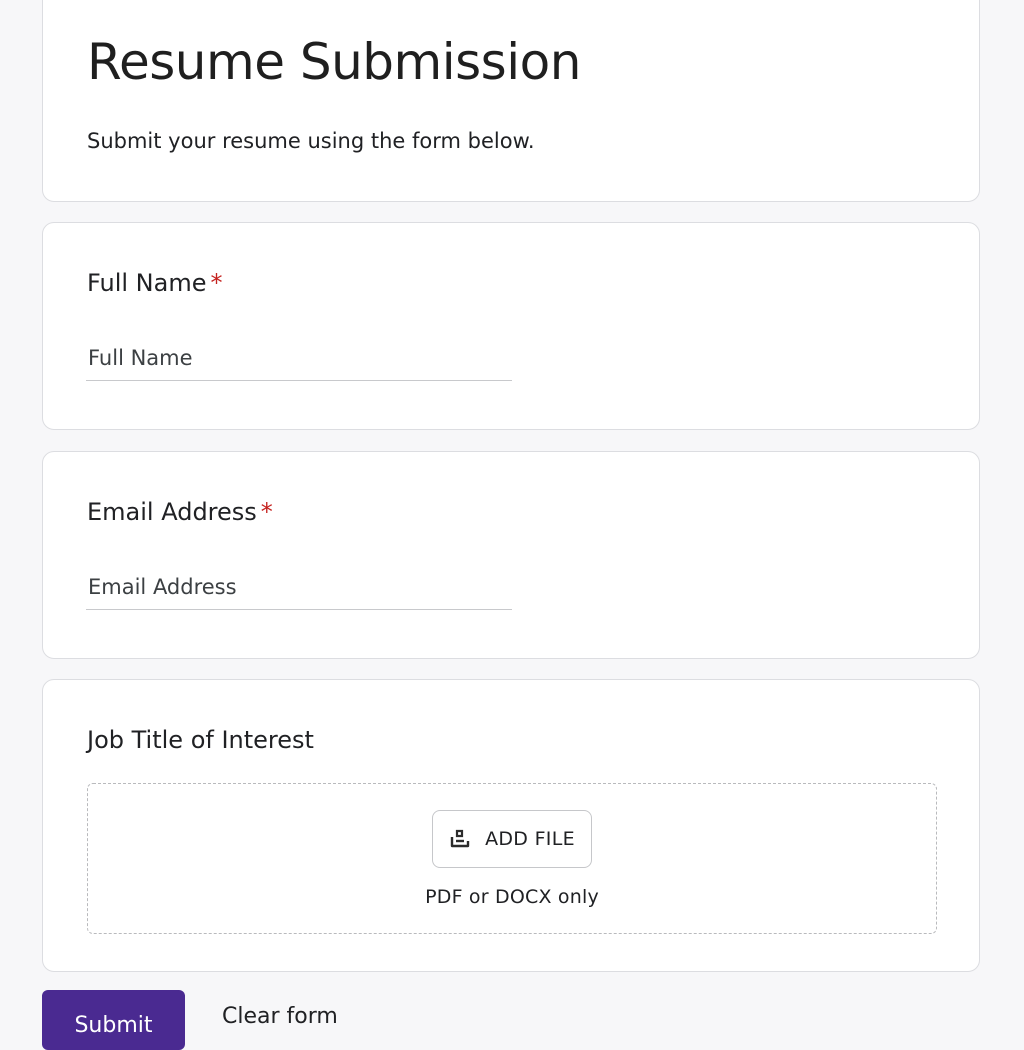  I want to click on full-name-label: Full Name, so click(147, 283).